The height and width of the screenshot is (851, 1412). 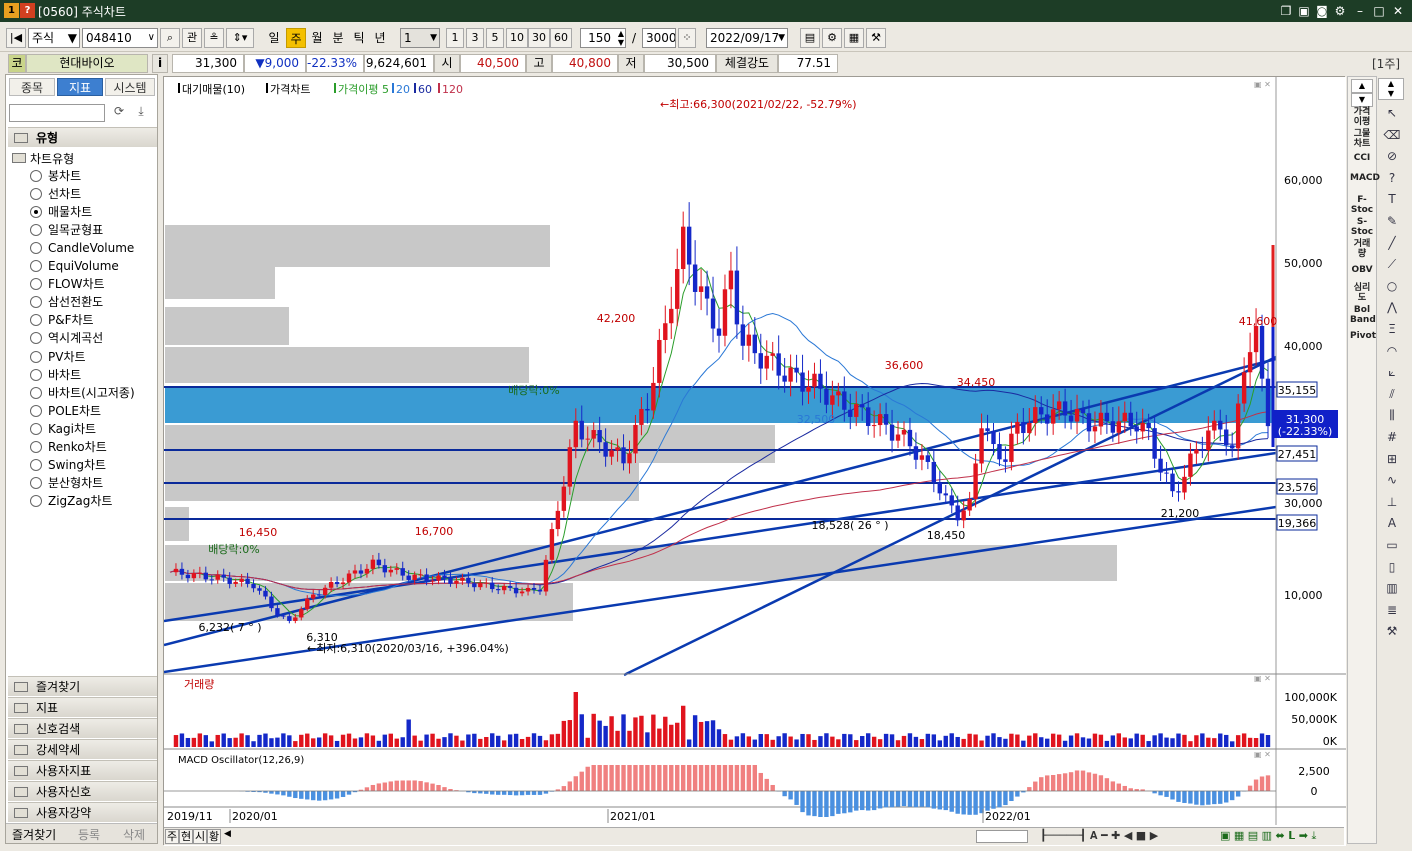 What do you see at coordinates (659, 38) in the screenshot?
I see `total-count-input: 3000` at bounding box center [659, 38].